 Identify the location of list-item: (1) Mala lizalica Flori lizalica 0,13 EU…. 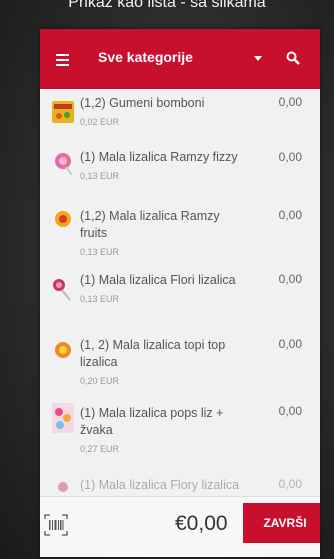
(180, 292).